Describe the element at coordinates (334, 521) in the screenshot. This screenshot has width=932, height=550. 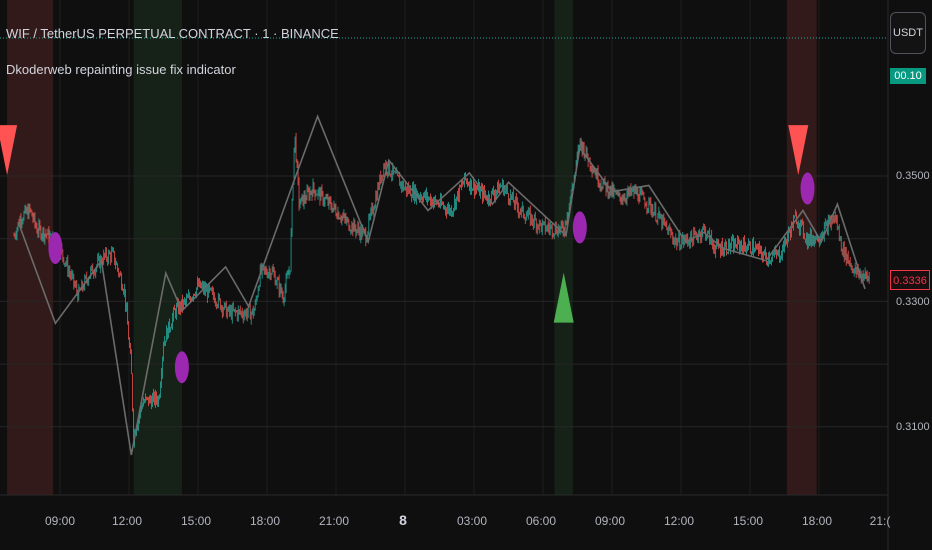
I see `x-tick-label: 21:00` at that location.